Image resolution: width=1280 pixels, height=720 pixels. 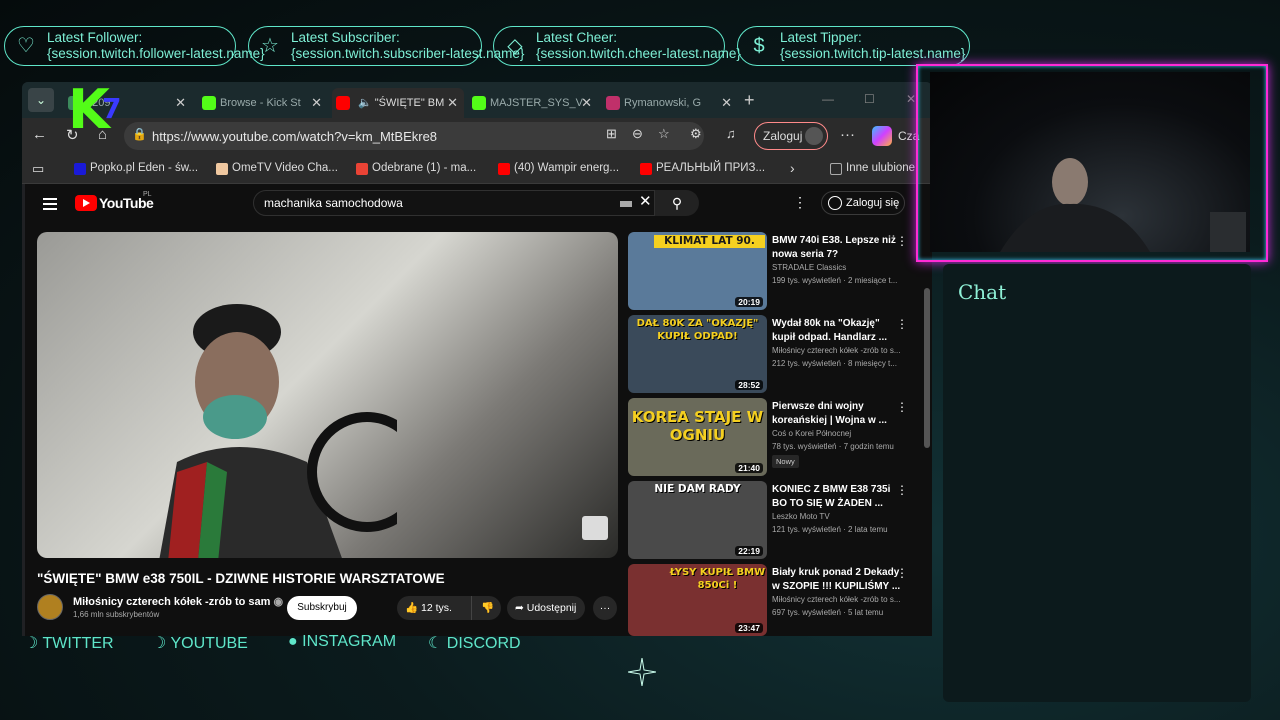 What do you see at coordinates (801, 516) in the screenshot?
I see `recommendation-channel: Leszko Moto TV` at bounding box center [801, 516].